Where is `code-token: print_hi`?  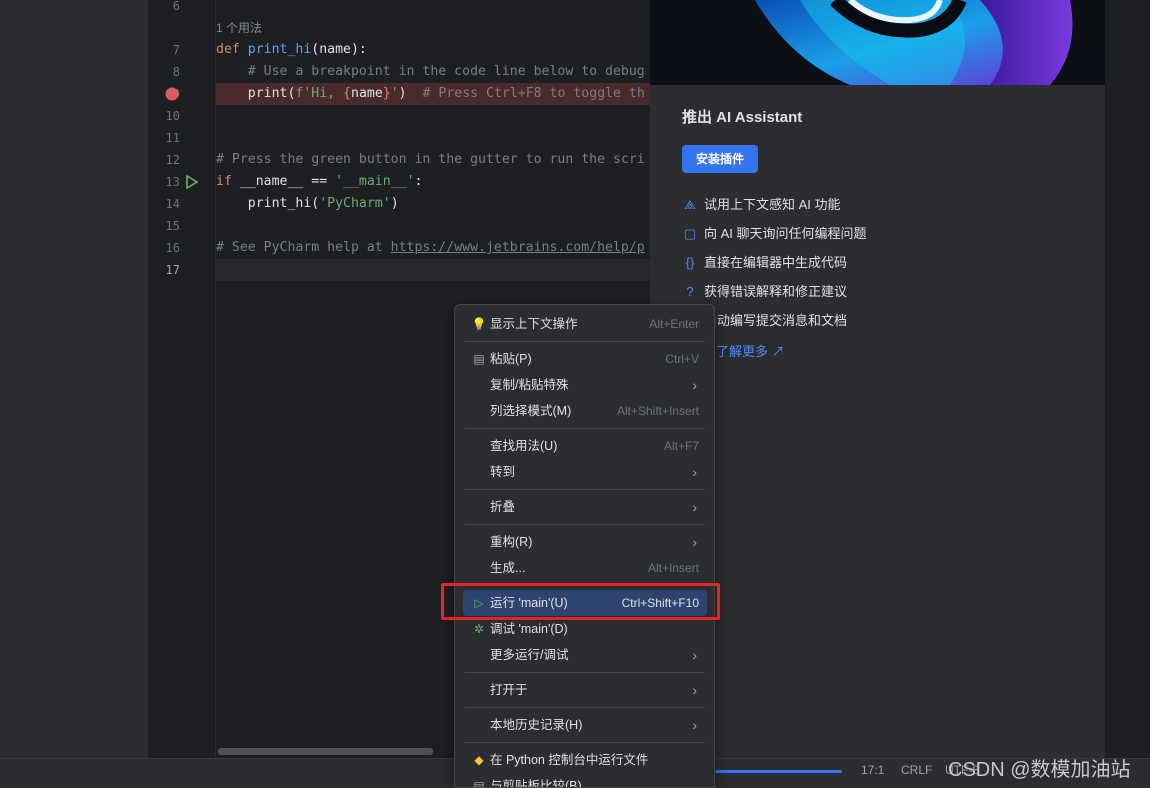 code-token: print_hi is located at coordinates (279, 49).